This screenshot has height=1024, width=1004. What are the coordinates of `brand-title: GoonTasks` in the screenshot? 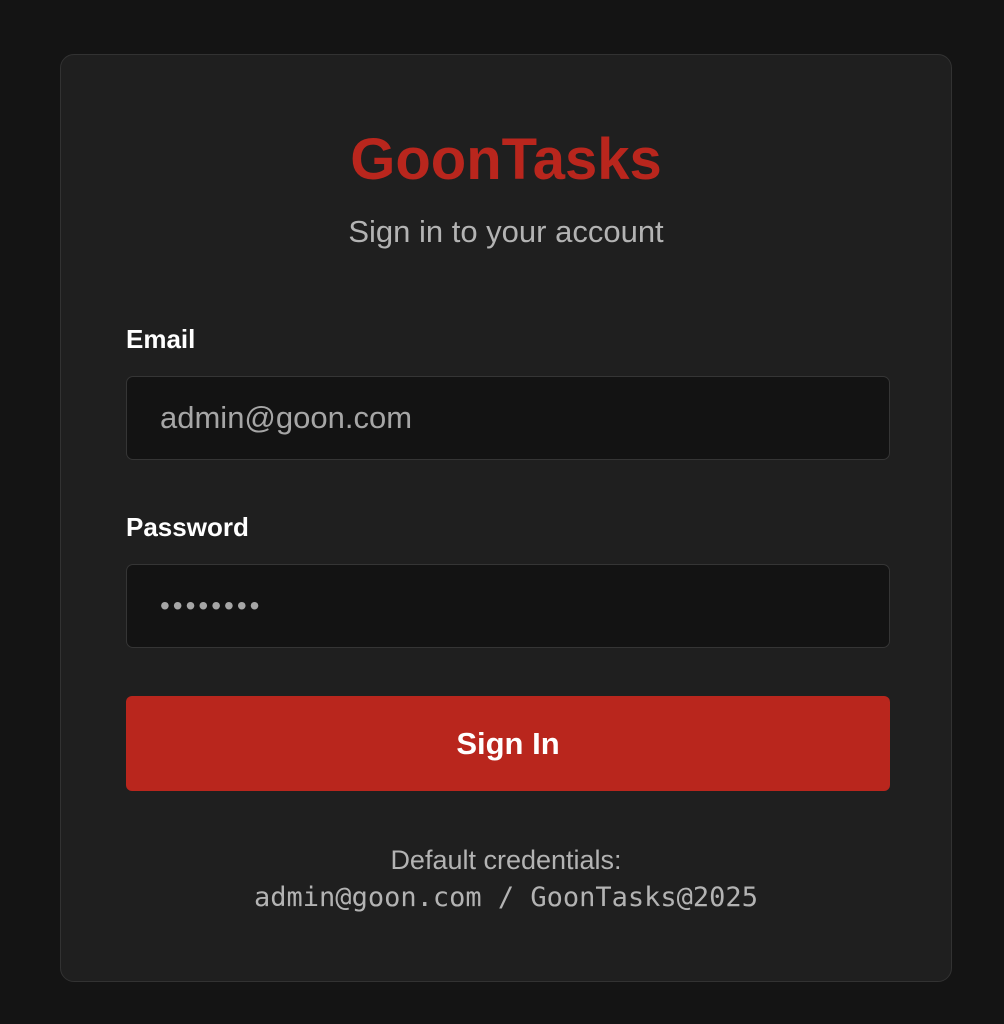 It's located at (506, 159).